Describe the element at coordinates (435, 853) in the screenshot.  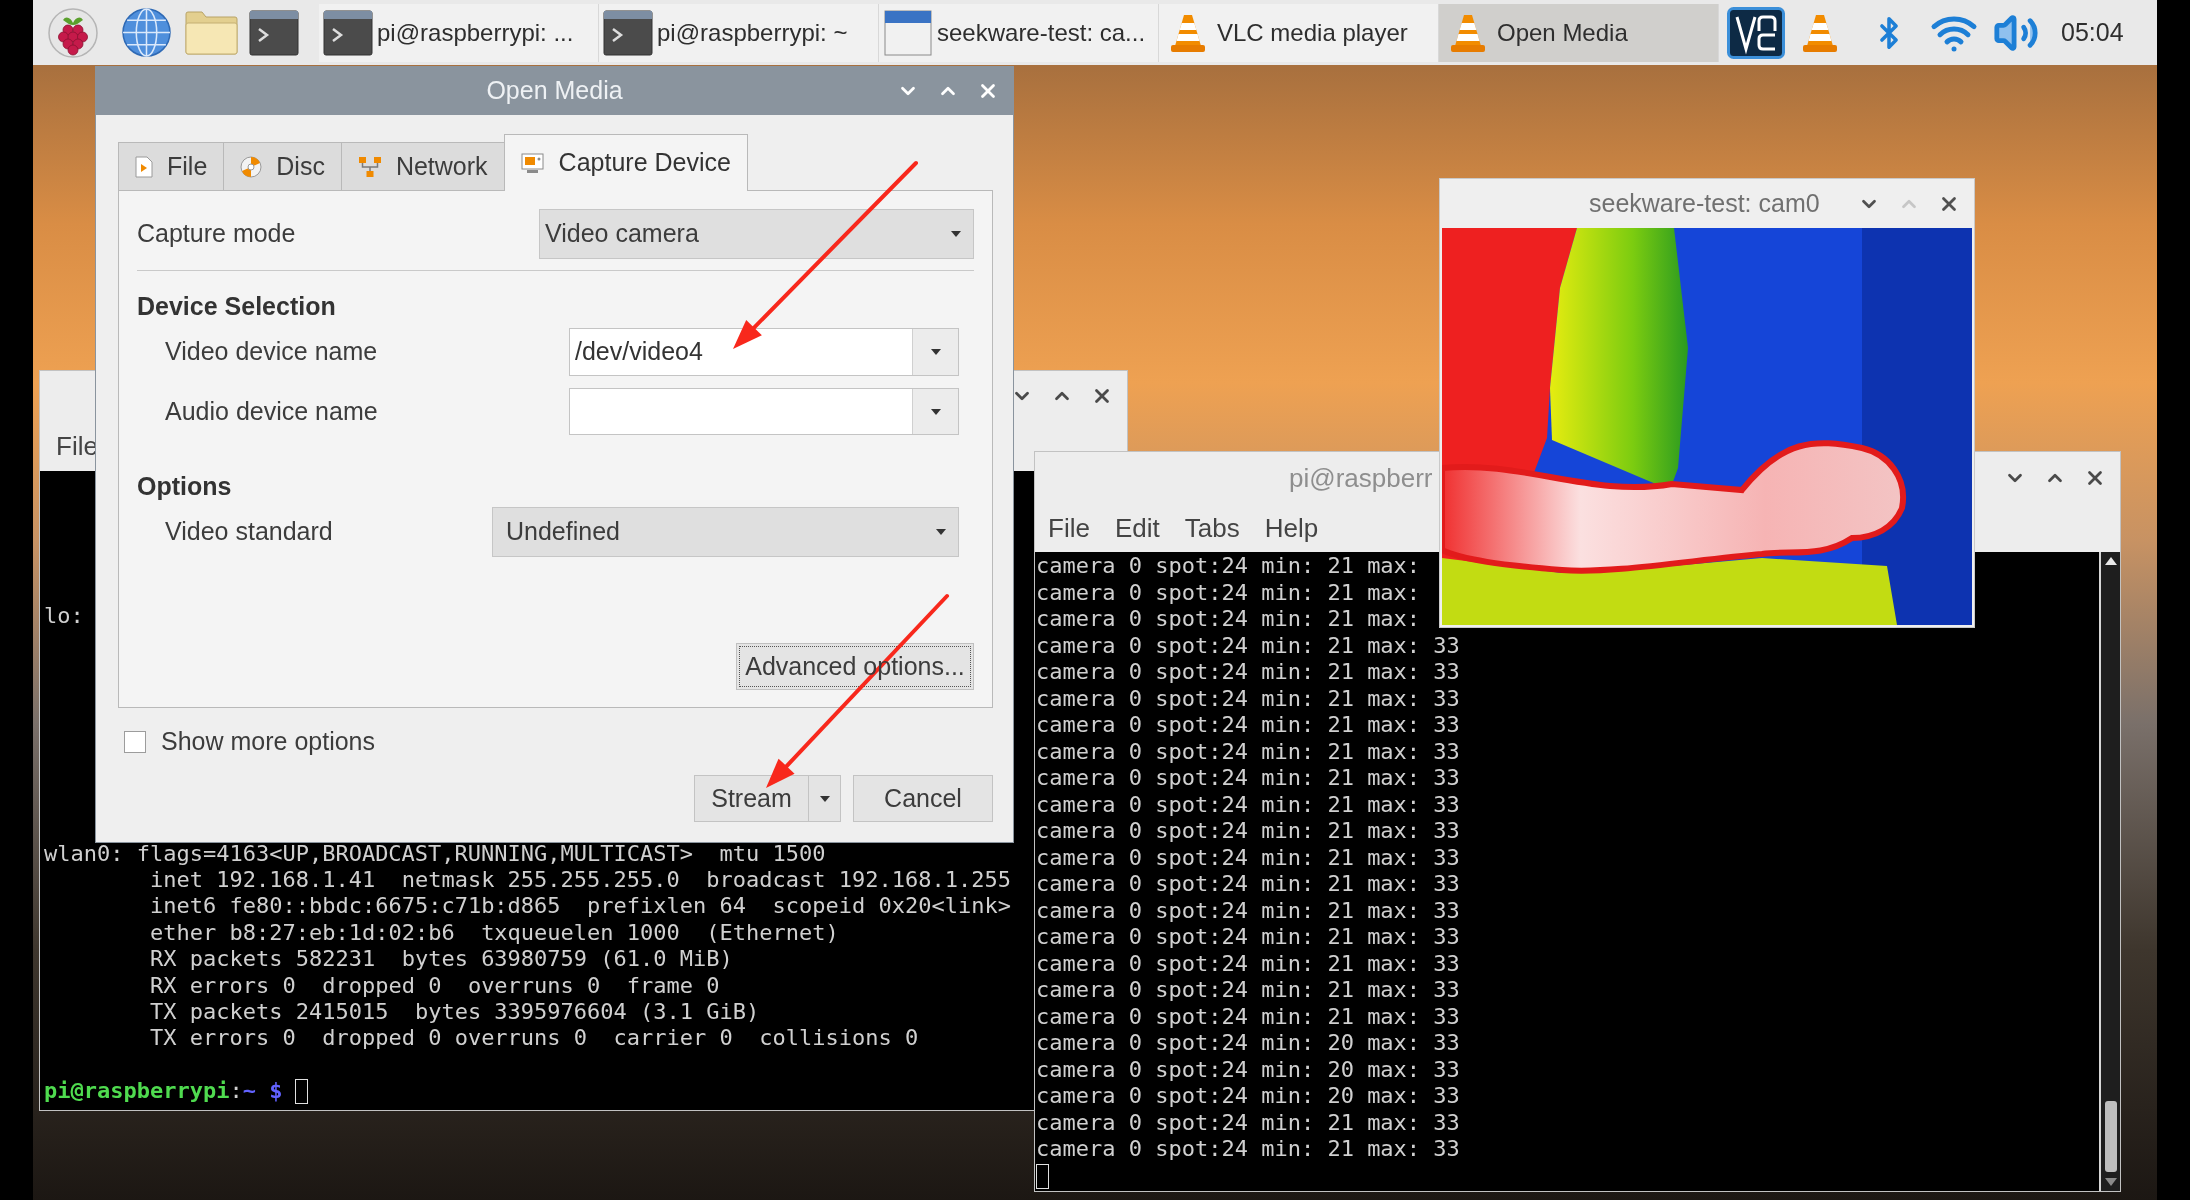
I see `terminal-line: wlan0: flags=4163<UP,BROADCAST,RUNNING,MULTICAST> mtu 1500` at that location.